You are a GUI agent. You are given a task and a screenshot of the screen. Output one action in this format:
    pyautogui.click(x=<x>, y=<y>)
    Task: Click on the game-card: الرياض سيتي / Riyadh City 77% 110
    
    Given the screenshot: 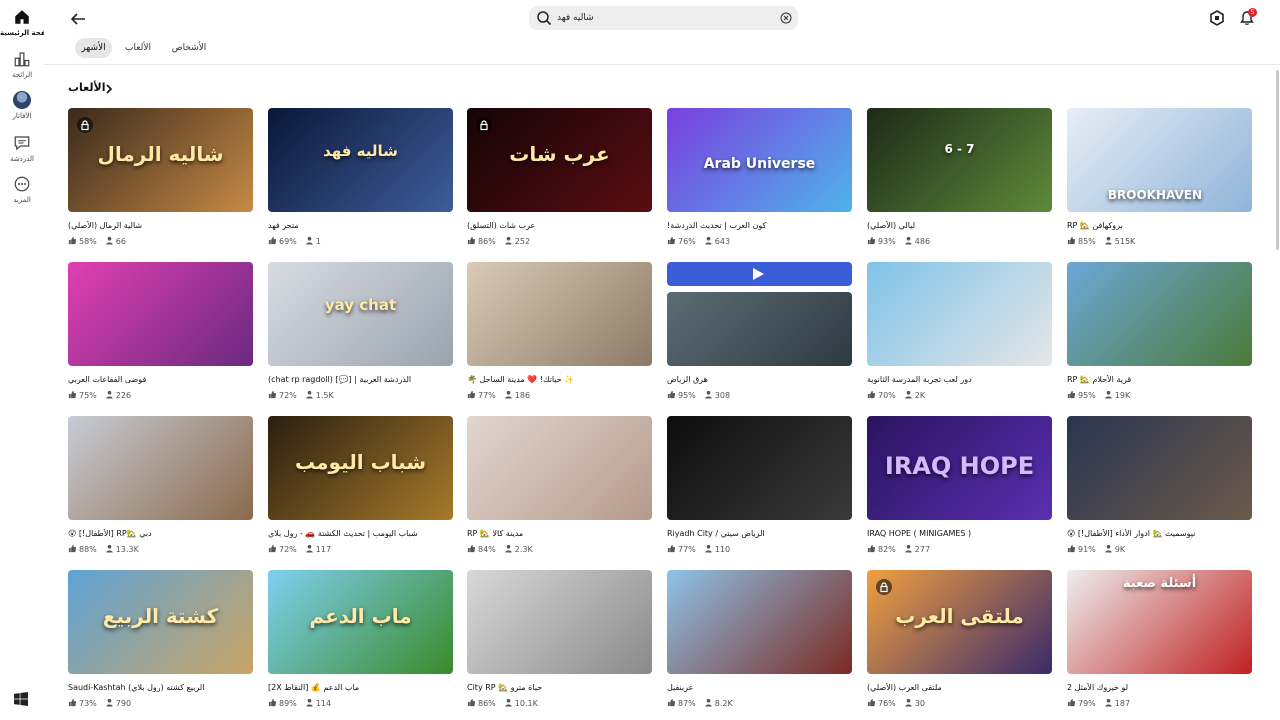 What is the action you would take?
    pyautogui.click(x=759, y=489)
    